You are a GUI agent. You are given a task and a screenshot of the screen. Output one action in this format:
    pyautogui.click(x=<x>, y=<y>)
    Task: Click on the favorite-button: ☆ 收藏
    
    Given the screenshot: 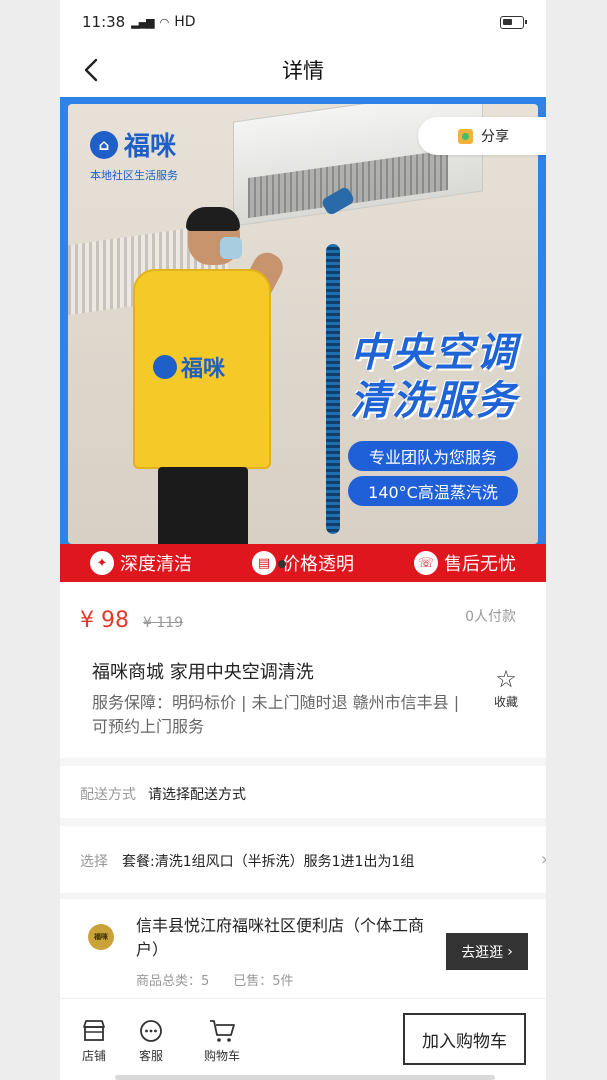 What is the action you would take?
    pyautogui.click(x=506, y=687)
    